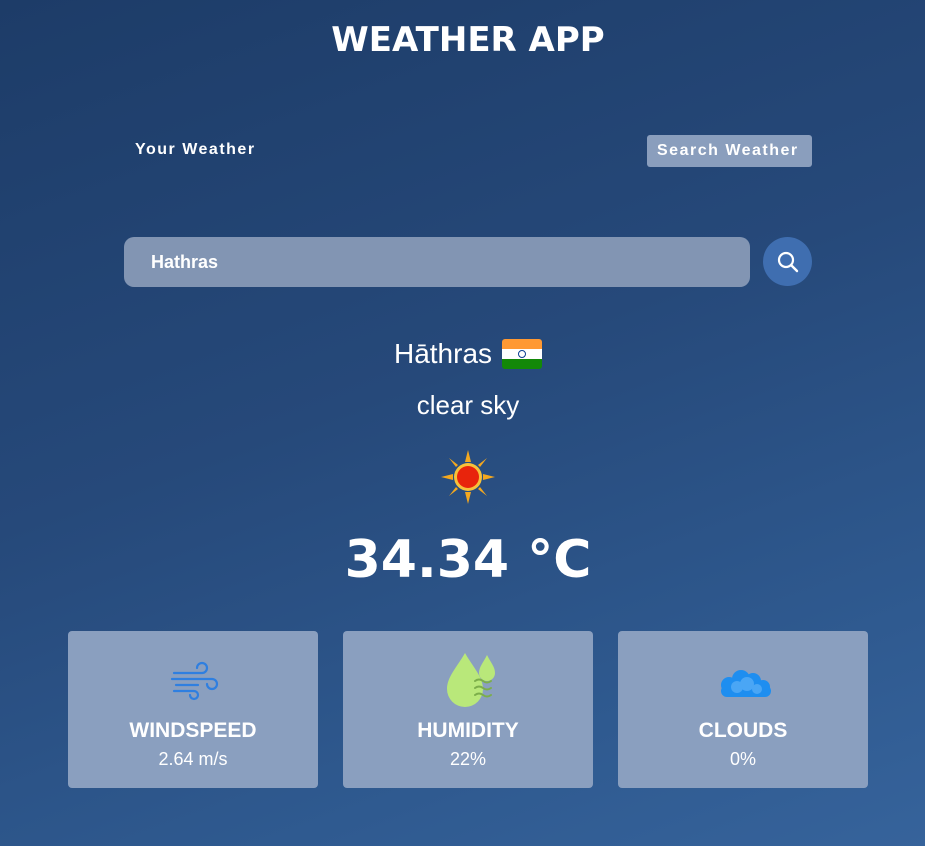 The height and width of the screenshot is (846, 925). I want to click on city-name-row: Hāthras, so click(462, 354).